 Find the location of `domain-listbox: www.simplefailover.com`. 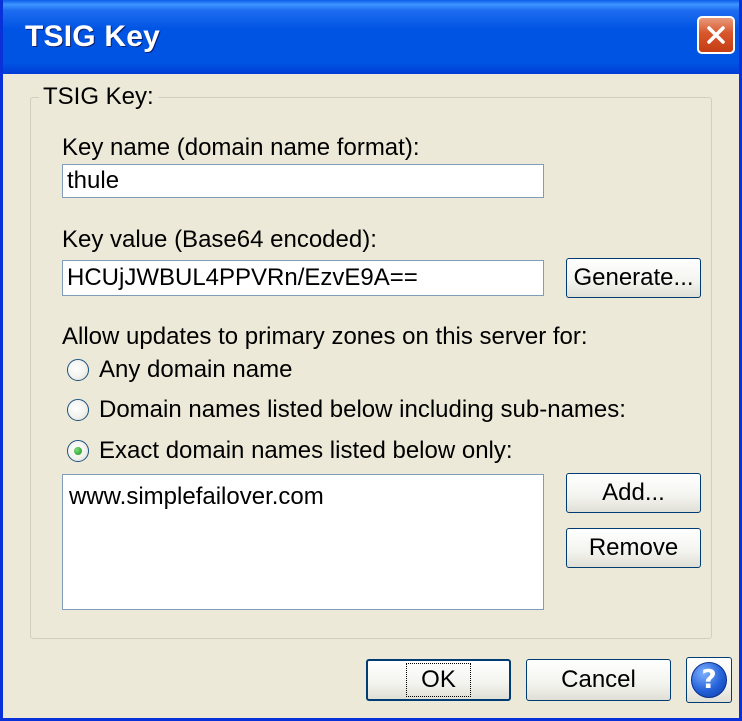

domain-listbox: www.simplefailover.com is located at coordinates (303, 542).